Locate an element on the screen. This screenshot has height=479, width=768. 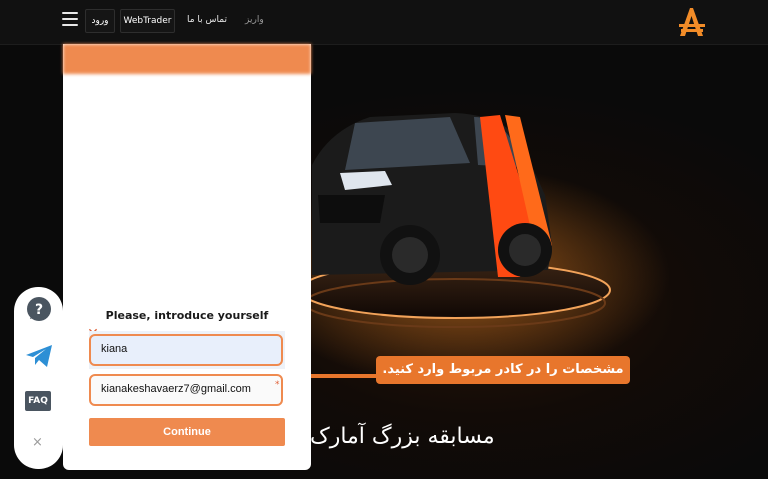
required-marker: * is located at coordinates (277, 385).